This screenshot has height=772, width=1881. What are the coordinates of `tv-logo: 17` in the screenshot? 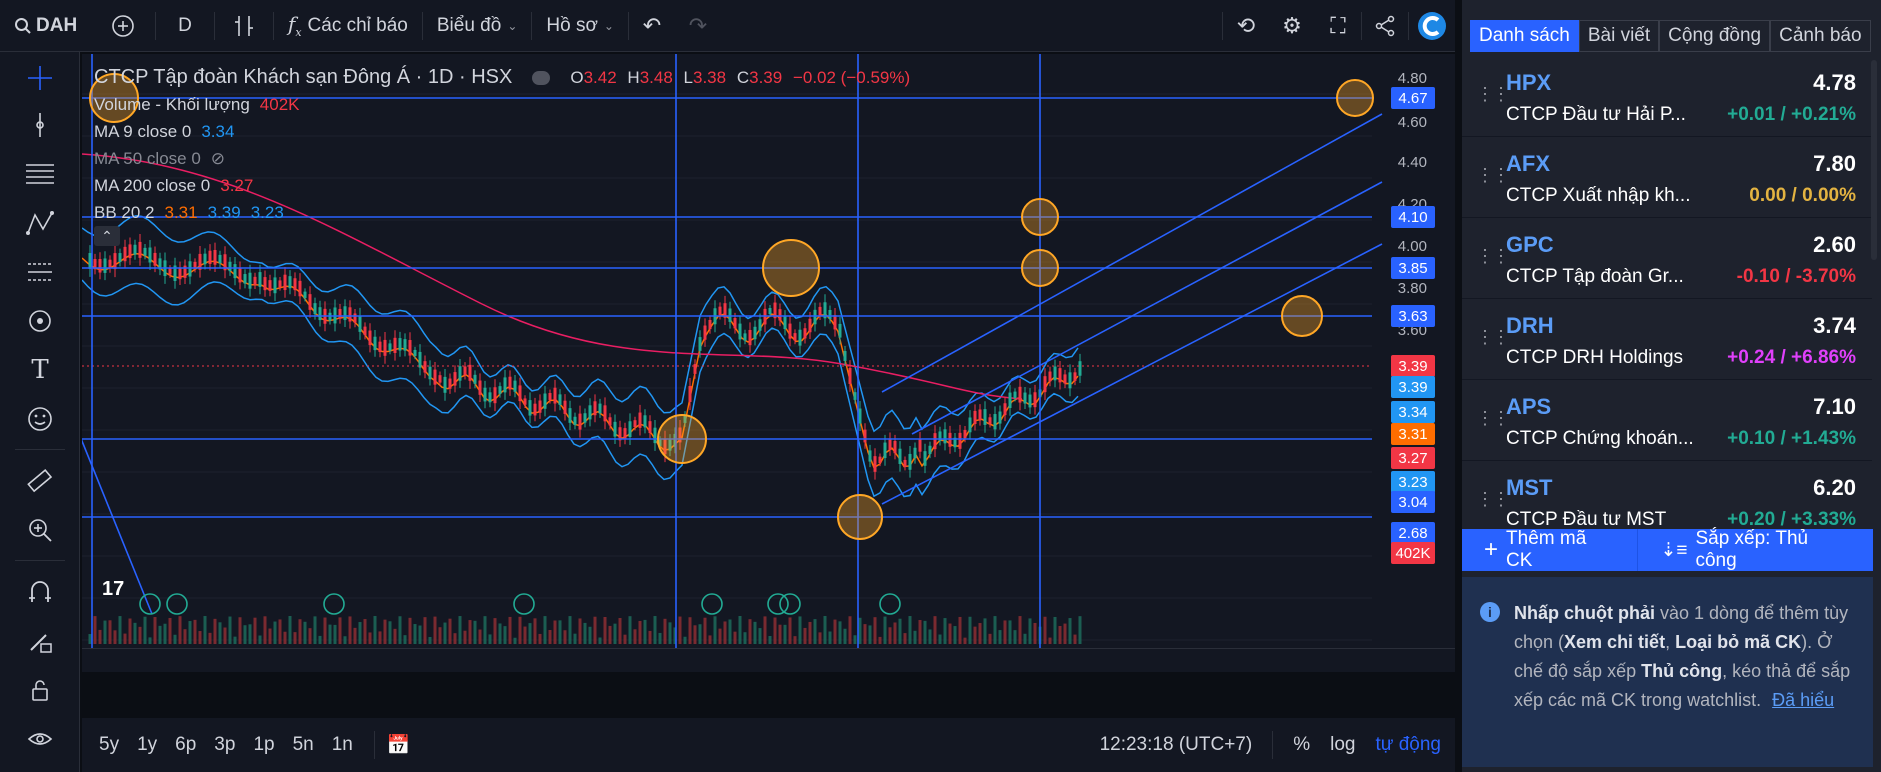 It's located at (113, 589).